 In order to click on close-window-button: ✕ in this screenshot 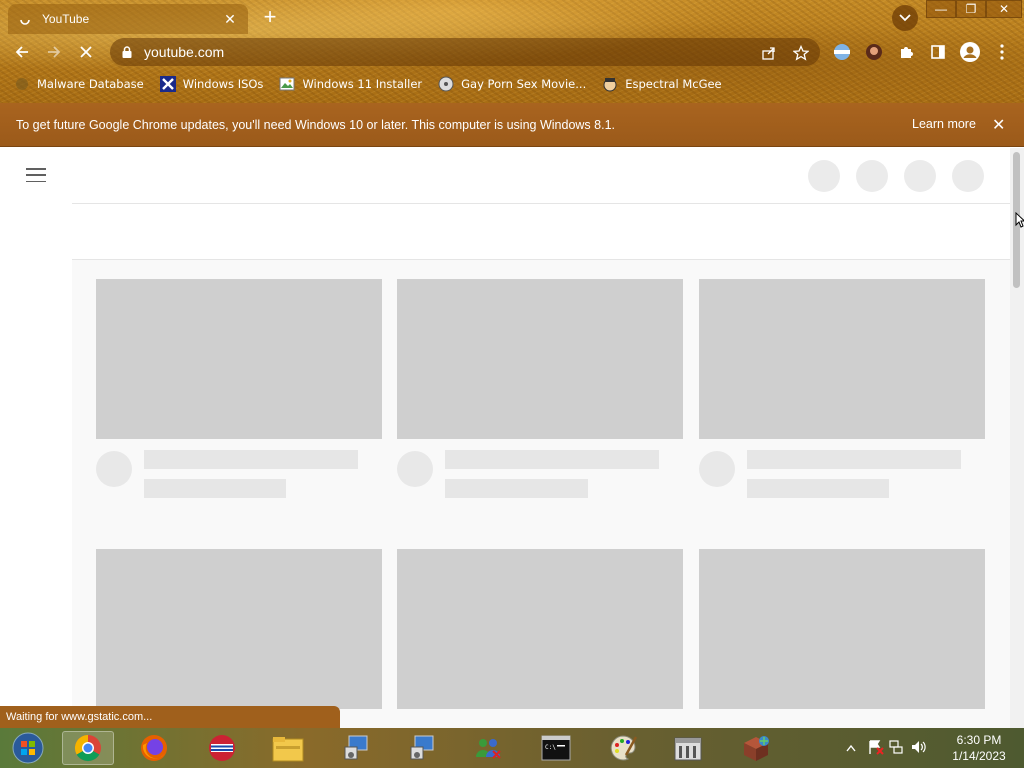, I will do `click(1004, 9)`.